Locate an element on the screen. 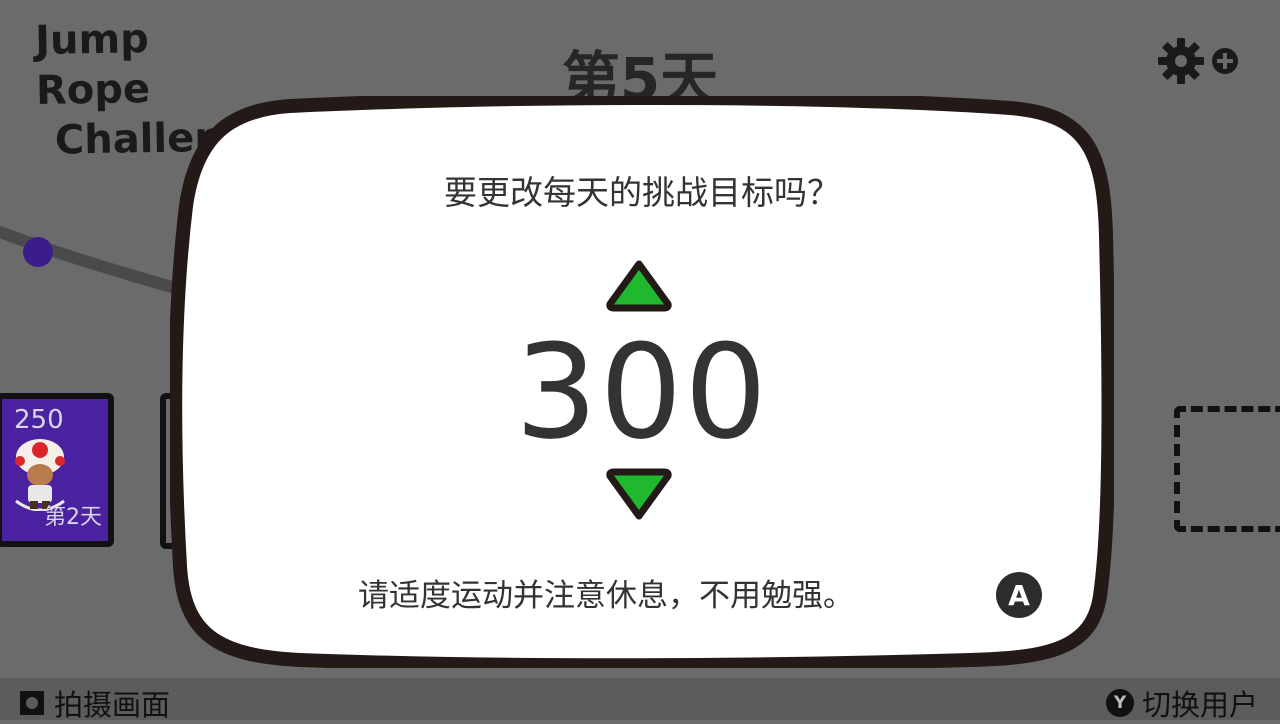  switch-user-action: Y 切换用户 is located at coordinates (1181, 703).